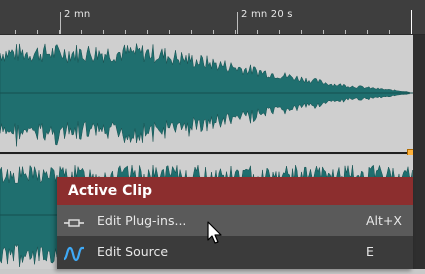  What do you see at coordinates (411, 22) in the screenshot?
I see `playhead-marker` at bounding box center [411, 22].